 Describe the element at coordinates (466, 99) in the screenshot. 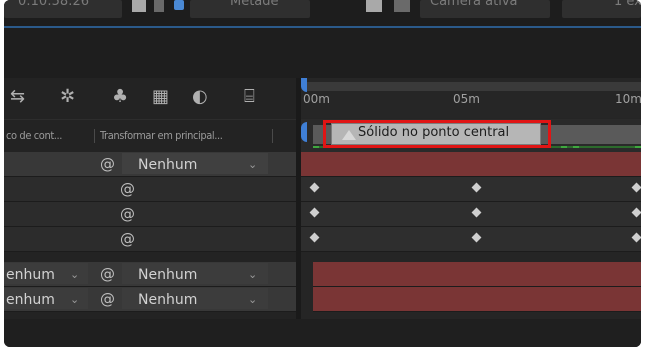

I see `ruler-tick-label: 05m` at that location.